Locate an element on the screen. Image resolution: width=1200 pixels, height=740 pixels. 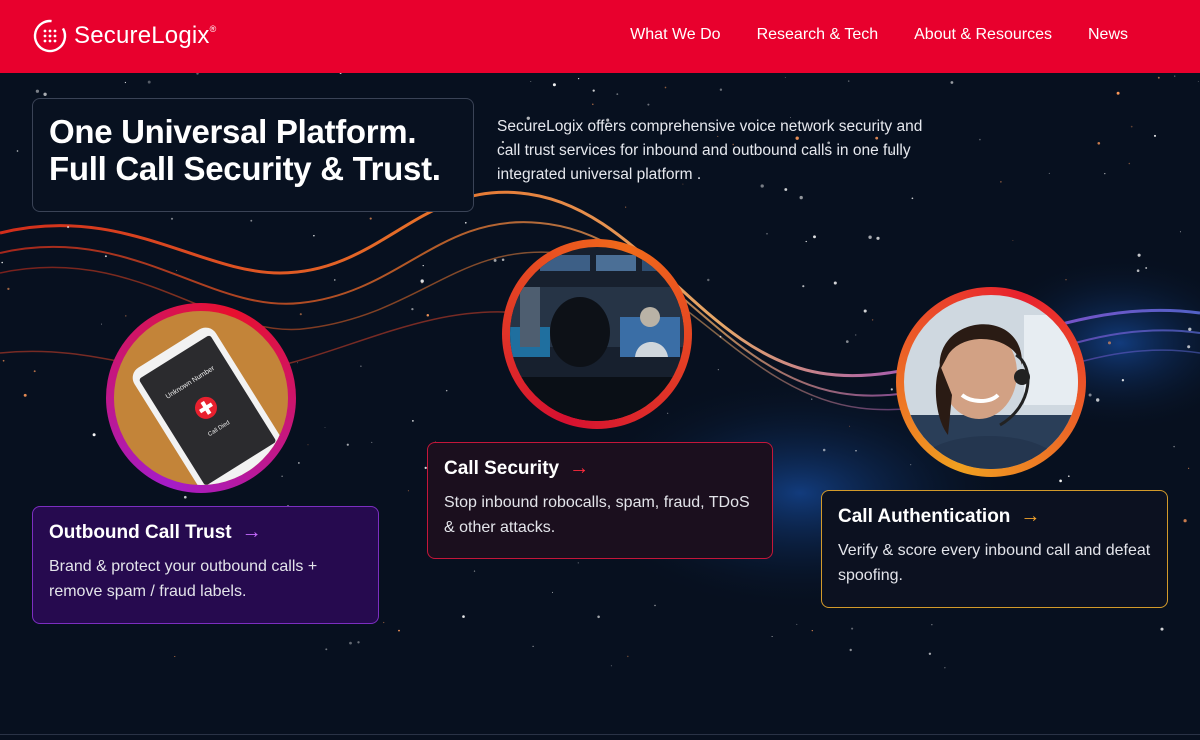
logo-text: SecureLogix® is located at coordinates (145, 35).